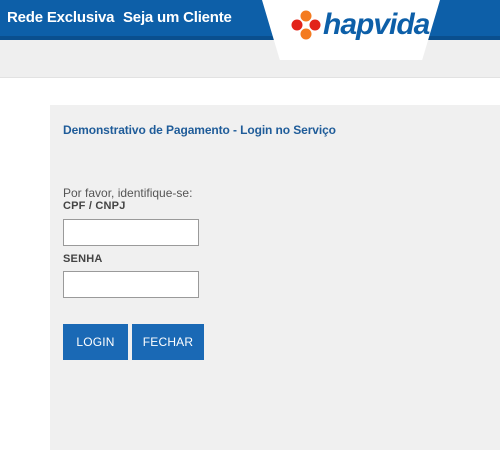  Describe the element at coordinates (376, 24) in the screenshot. I see `hapvida-logo-text: hapvida` at that location.